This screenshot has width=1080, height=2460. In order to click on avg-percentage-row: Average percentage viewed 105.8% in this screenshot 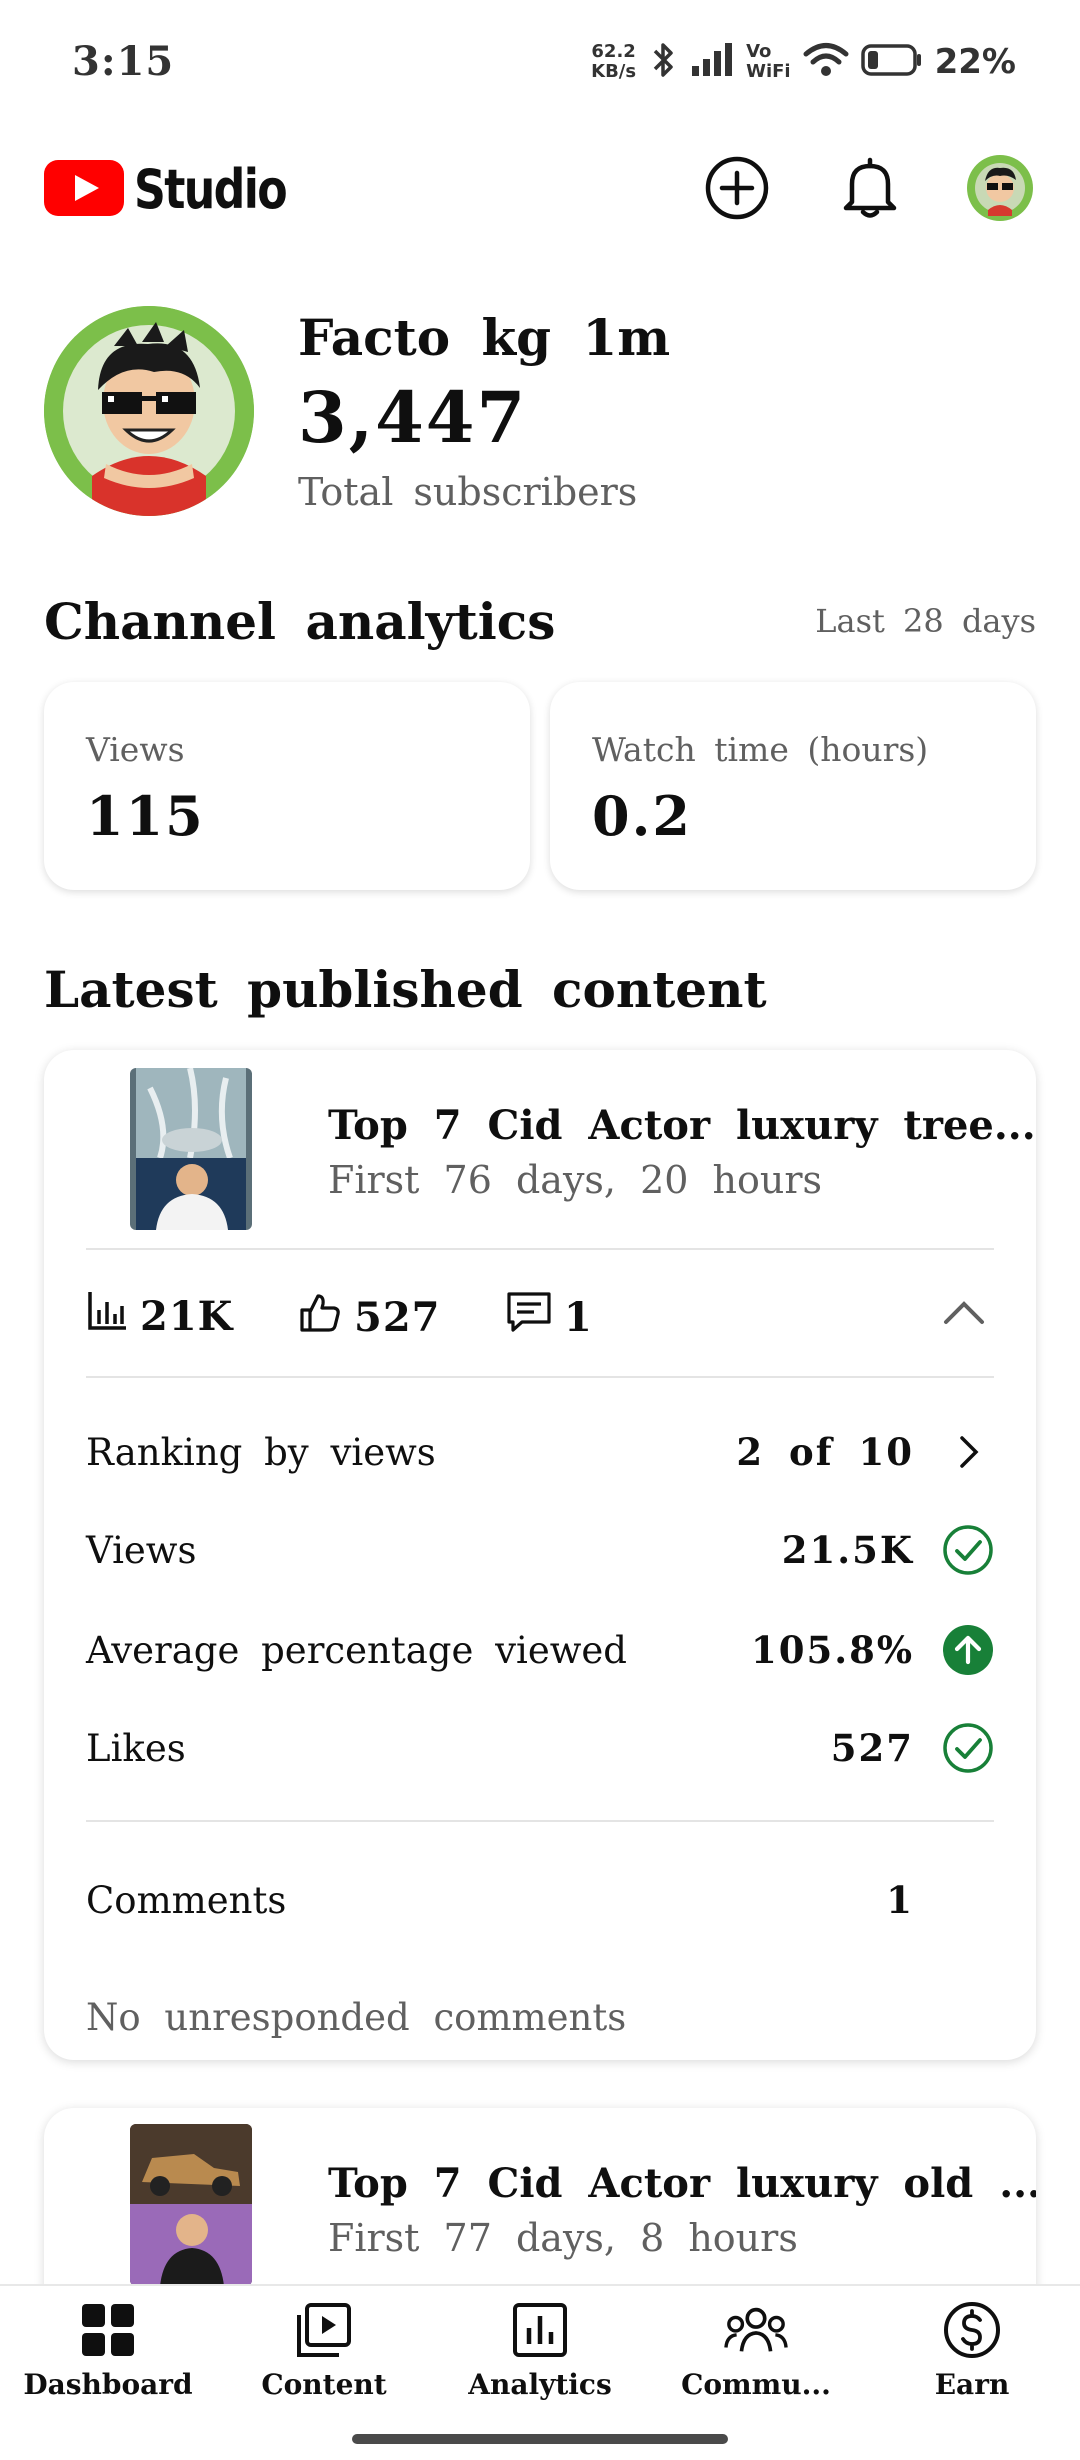, I will do `click(540, 1650)`.